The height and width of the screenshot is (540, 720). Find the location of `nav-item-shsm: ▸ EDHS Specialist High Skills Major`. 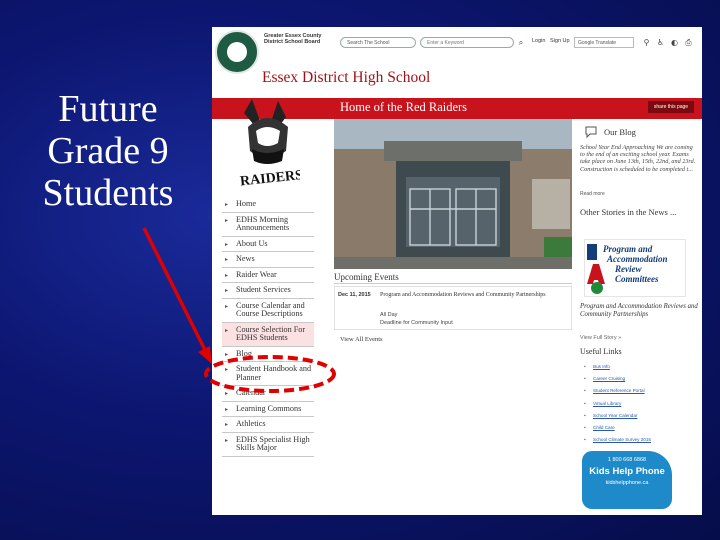

nav-item-shsm: ▸ EDHS Specialist High Skills Major is located at coordinates (268, 445).